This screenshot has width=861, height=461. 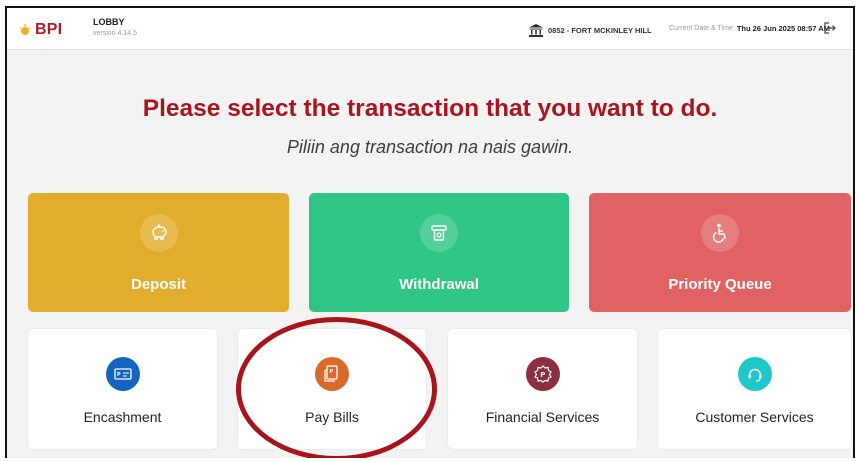 What do you see at coordinates (439, 233) in the screenshot?
I see `cash-dispense-icon` at bounding box center [439, 233].